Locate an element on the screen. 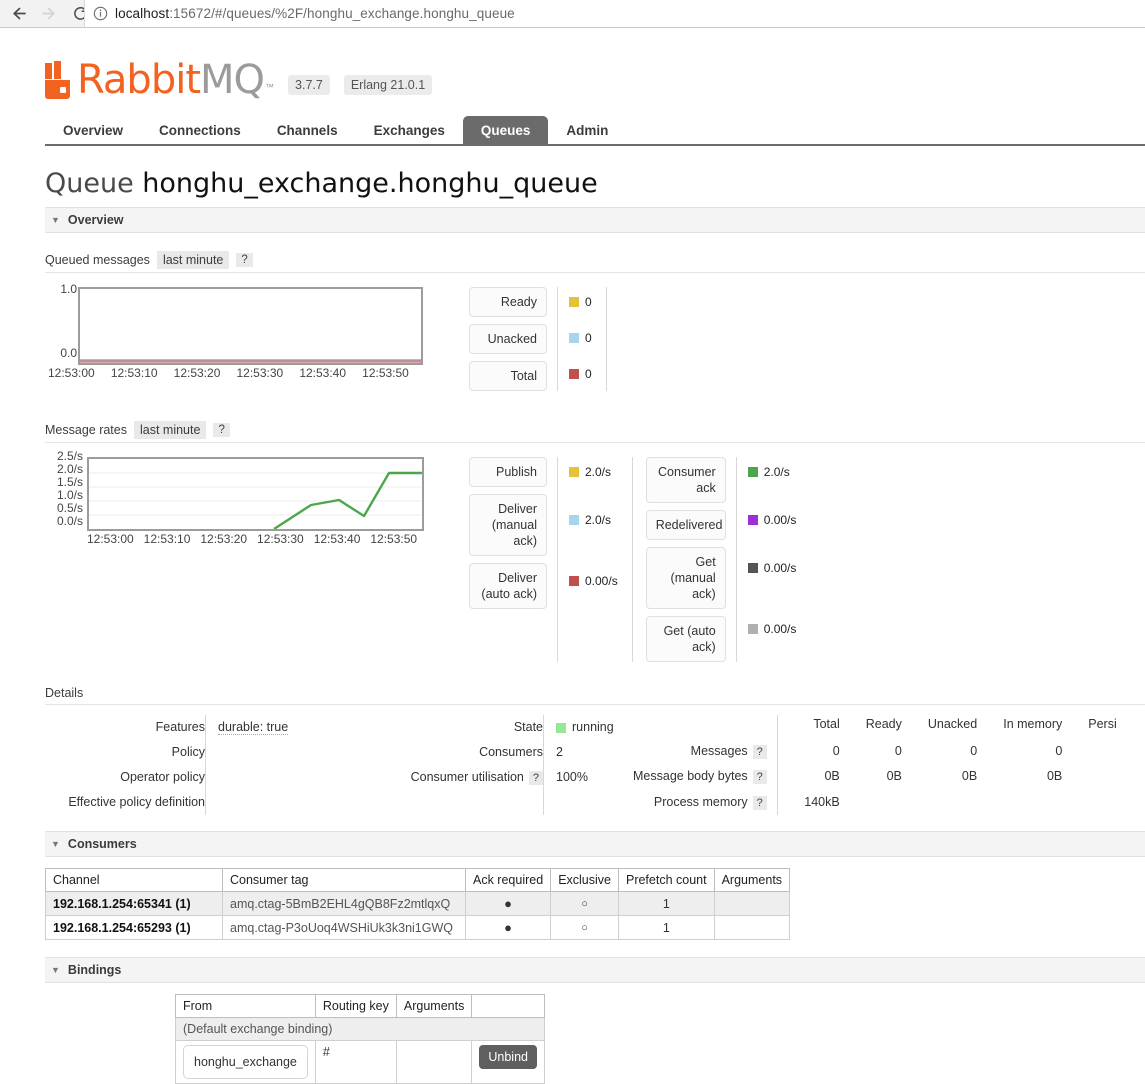 Image resolution: width=1145 pixels, height=1084 pixels. message-rates-period: last minute is located at coordinates (170, 430).